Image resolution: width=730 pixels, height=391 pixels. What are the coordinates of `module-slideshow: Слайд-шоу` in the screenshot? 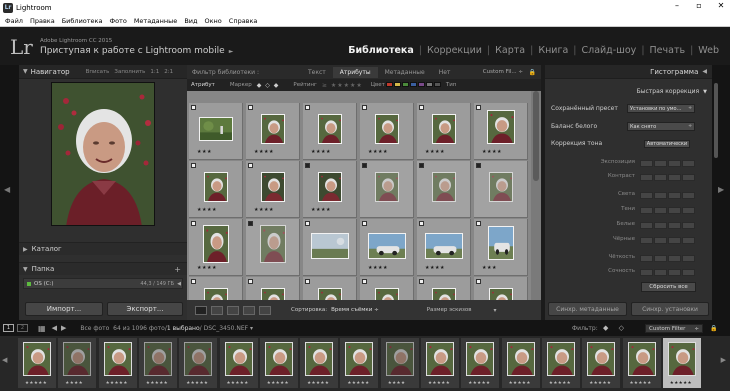 It's located at (608, 50).